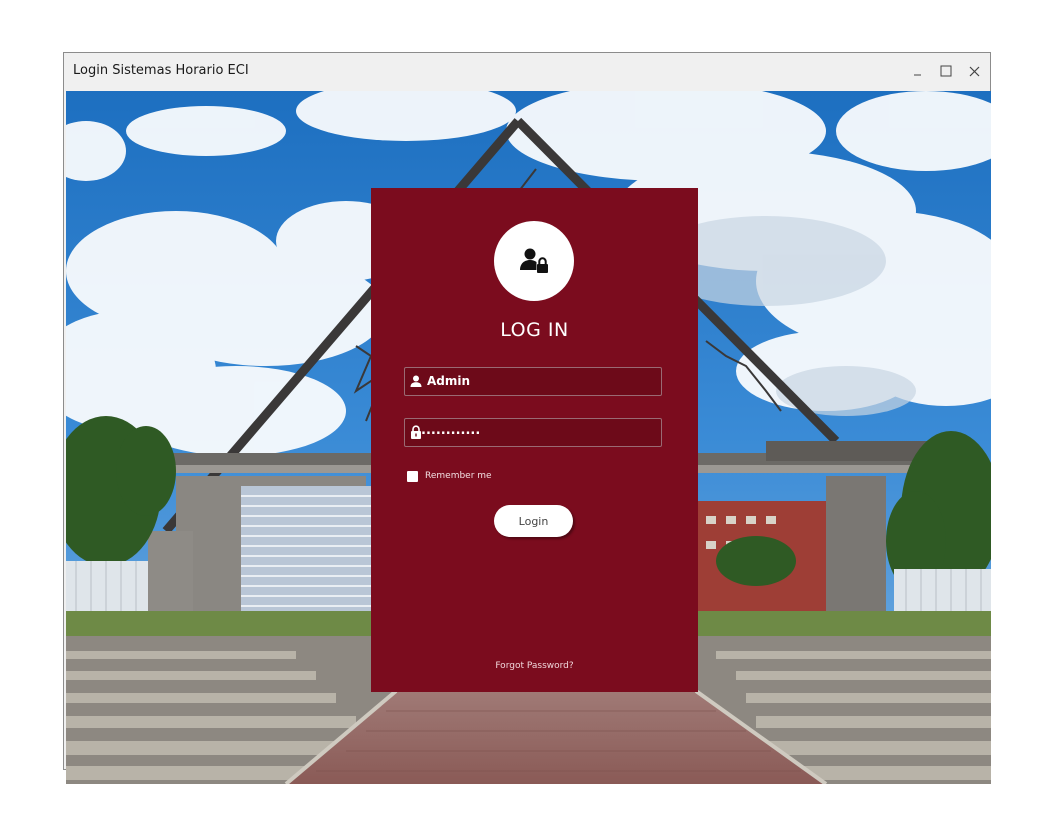 Image resolution: width=1039 pixels, height=832 pixels. Describe the element at coordinates (534, 330) in the screenshot. I see `page-title: LOG IN` at that location.